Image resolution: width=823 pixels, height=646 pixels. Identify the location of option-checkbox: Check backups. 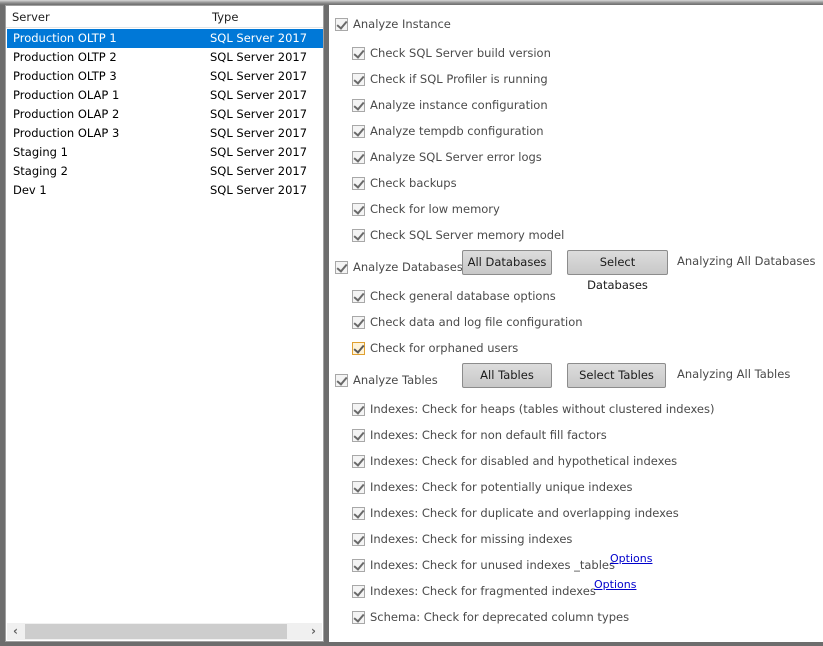
(404, 183).